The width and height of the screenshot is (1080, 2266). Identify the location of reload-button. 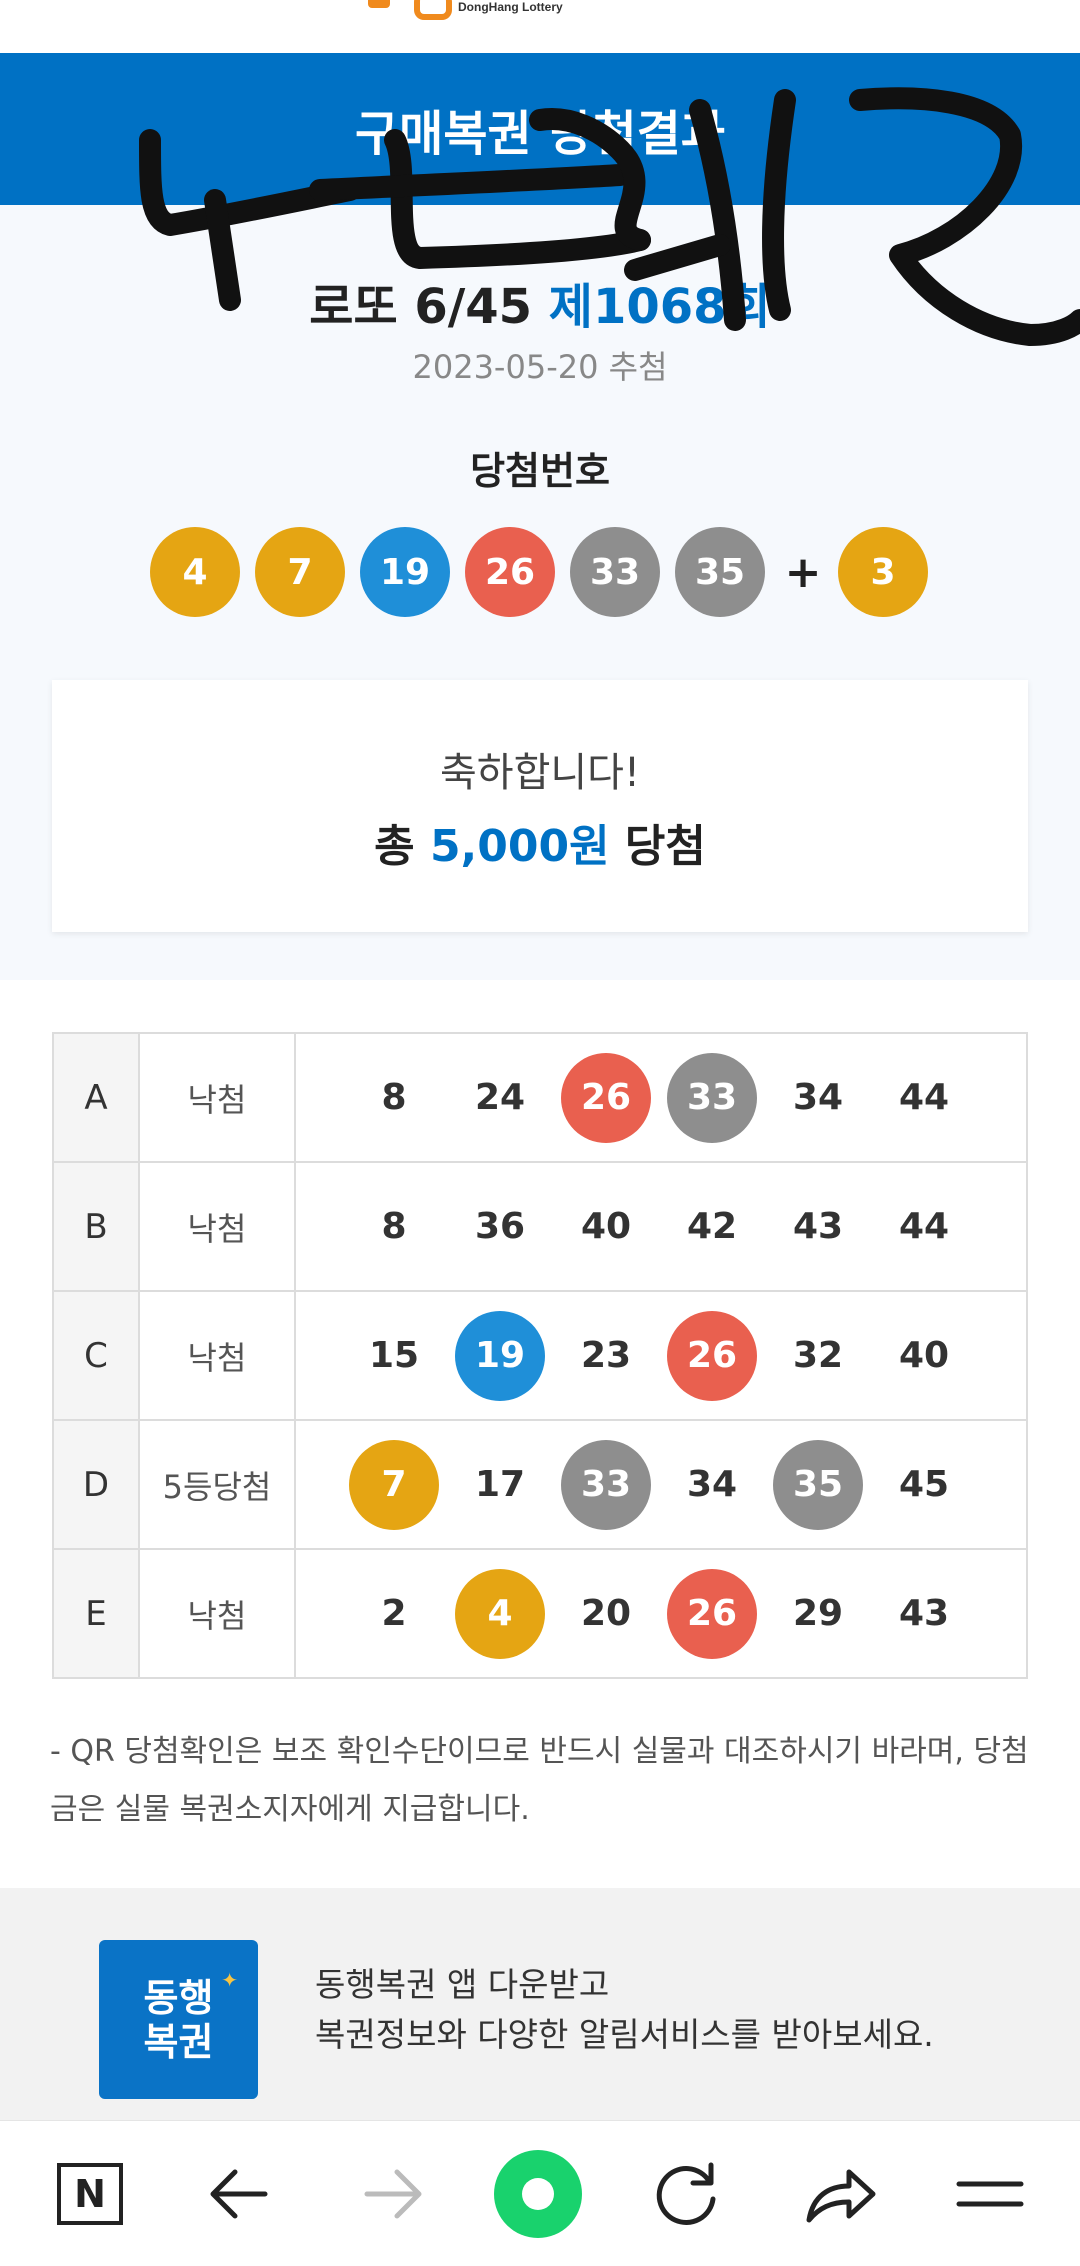
(688, 2194).